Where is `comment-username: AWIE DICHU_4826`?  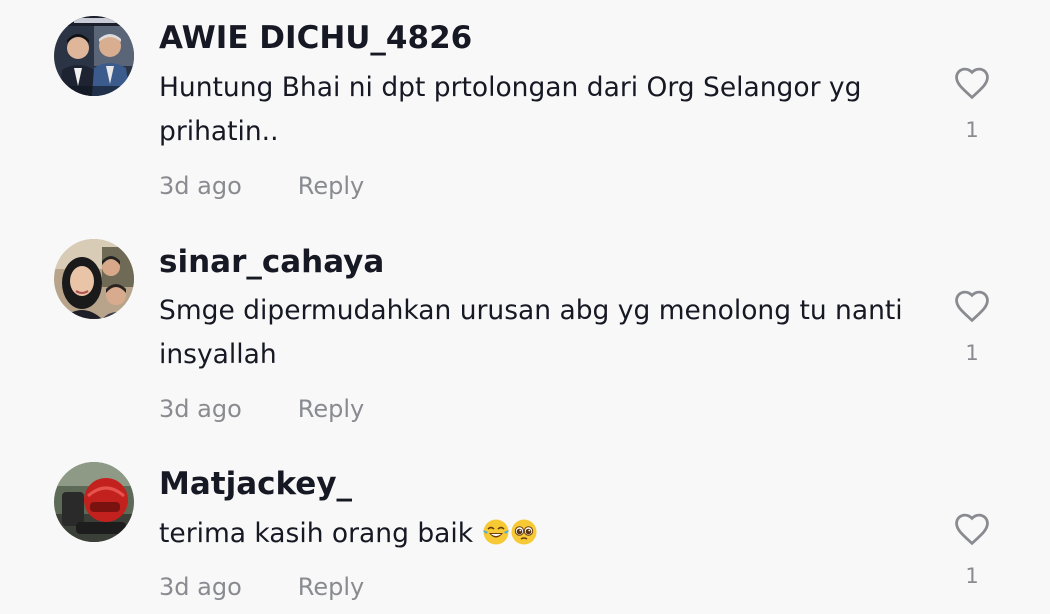
comment-username: AWIE DICHU_4826 is located at coordinates (315, 38).